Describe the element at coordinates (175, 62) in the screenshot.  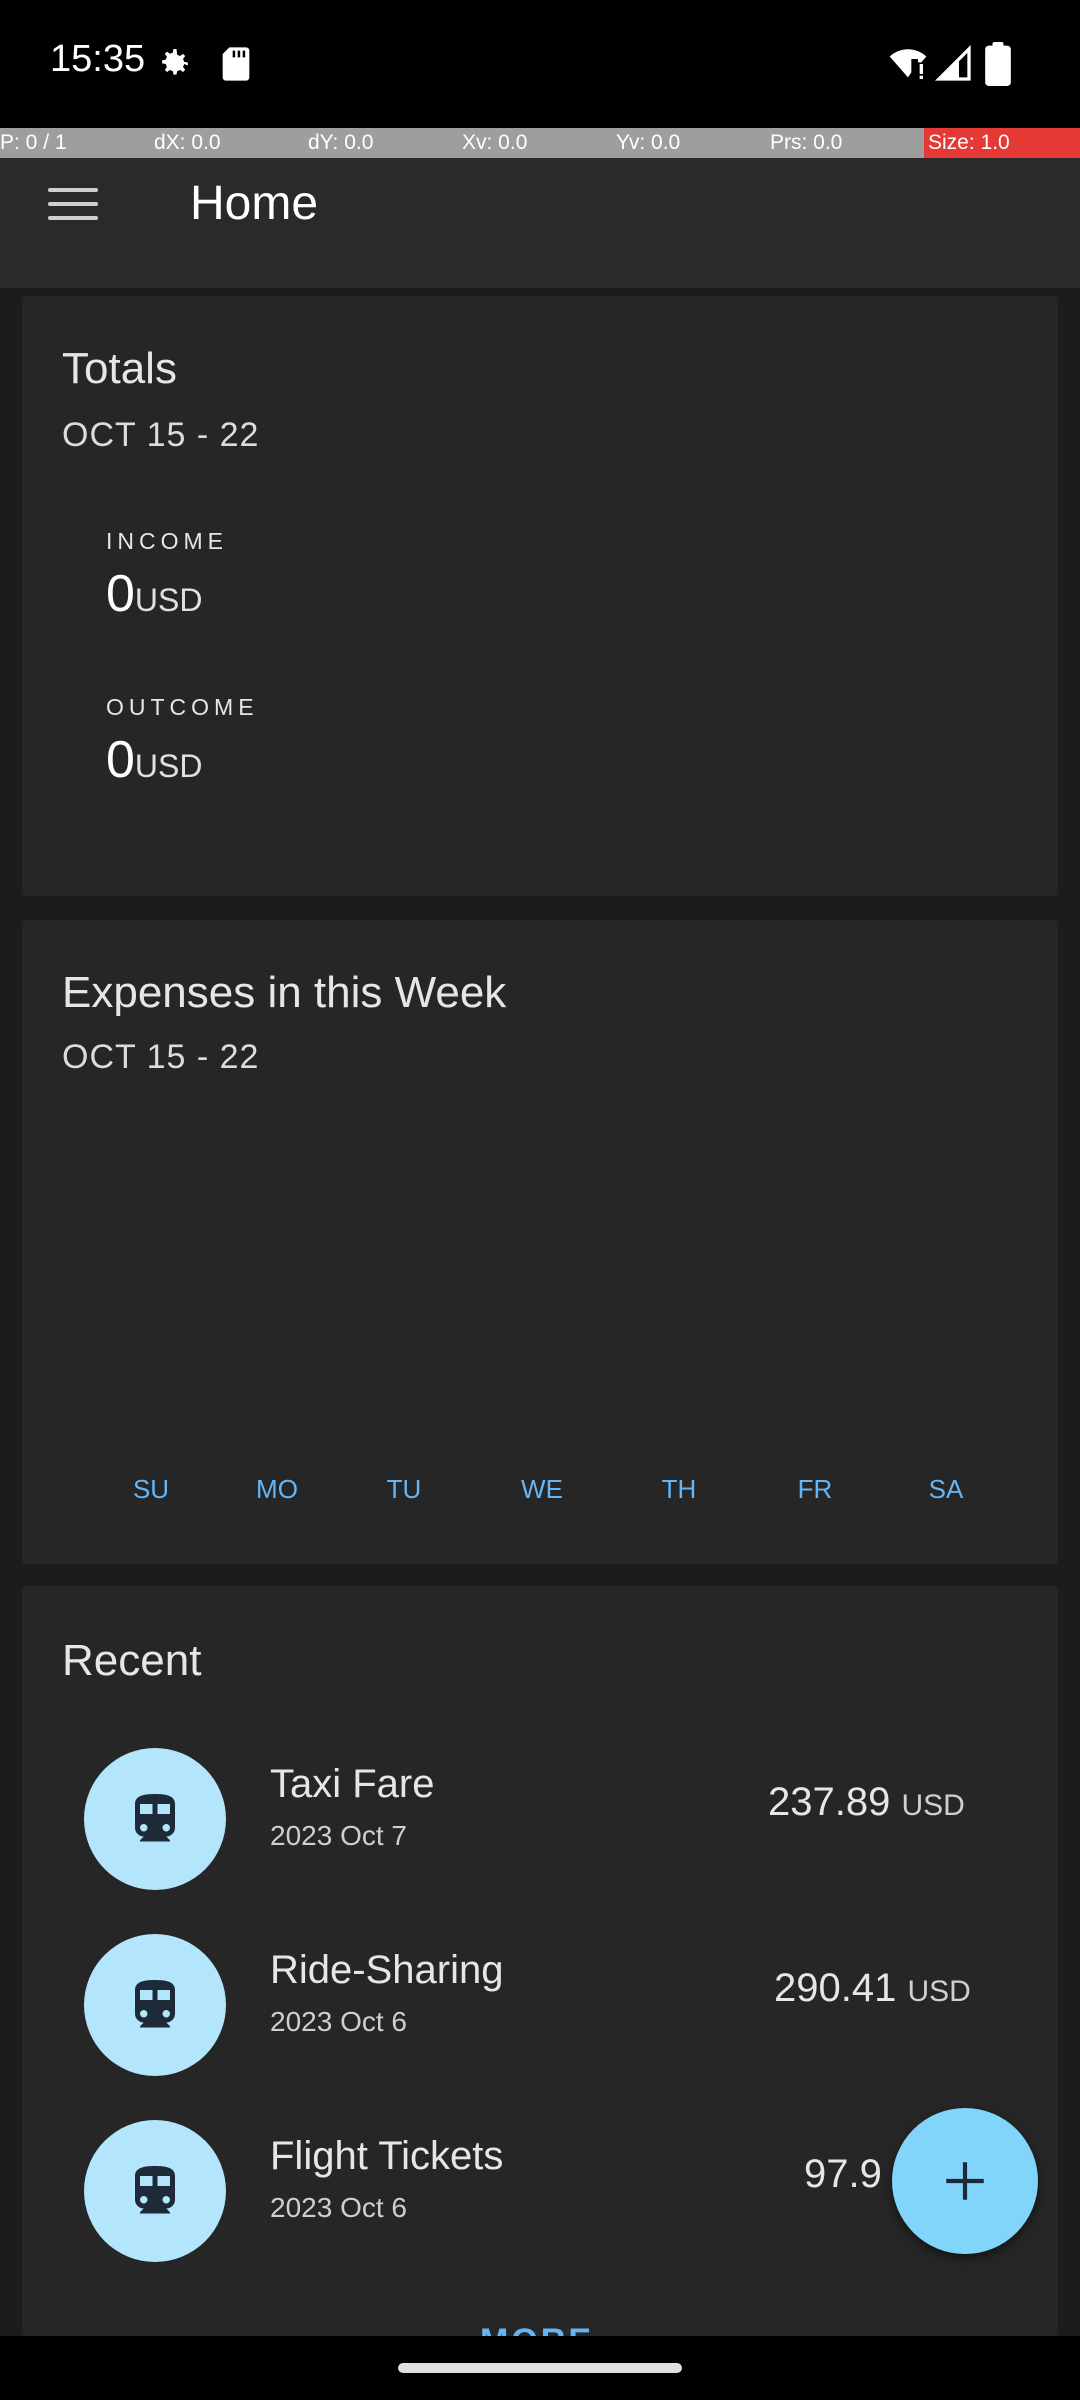
I see `gear-icon` at that location.